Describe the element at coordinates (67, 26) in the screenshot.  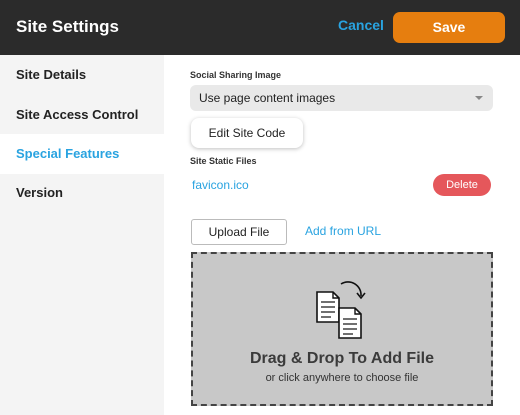
I see `page-title: Site Settings` at that location.